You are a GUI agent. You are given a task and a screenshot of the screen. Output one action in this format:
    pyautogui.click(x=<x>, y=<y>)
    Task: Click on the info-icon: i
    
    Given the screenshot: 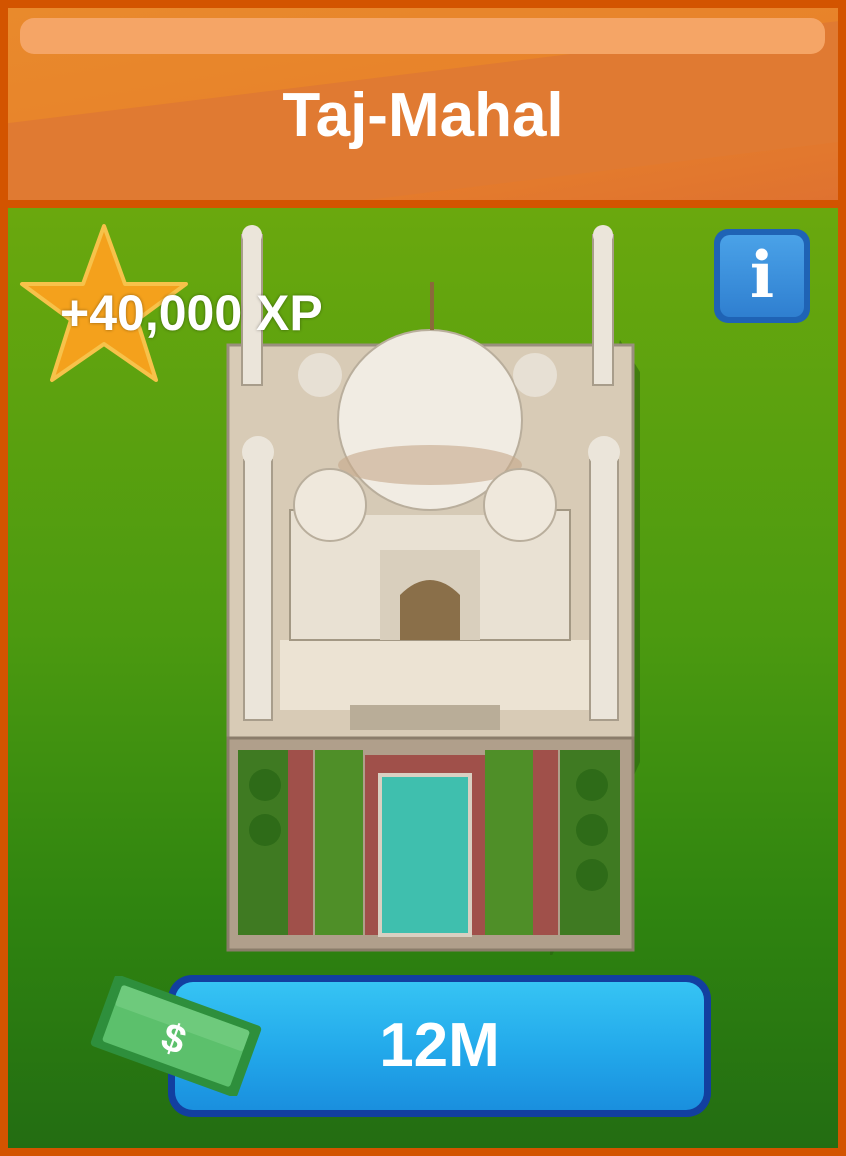 What is the action you would take?
    pyautogui.click(x=762, y=276)
    